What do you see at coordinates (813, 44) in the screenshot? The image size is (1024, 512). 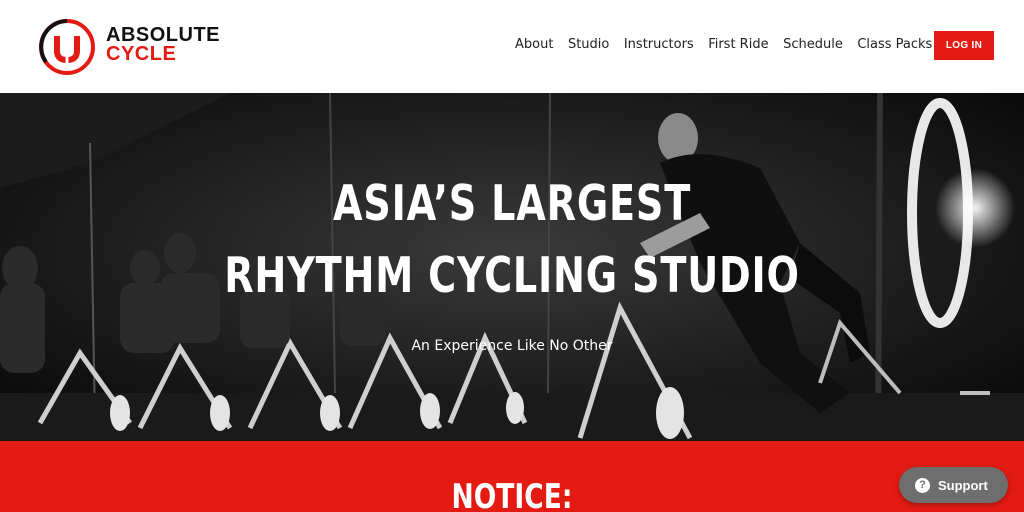 I see `nav-schedule: Schedule` at bounding box center [813, 44].